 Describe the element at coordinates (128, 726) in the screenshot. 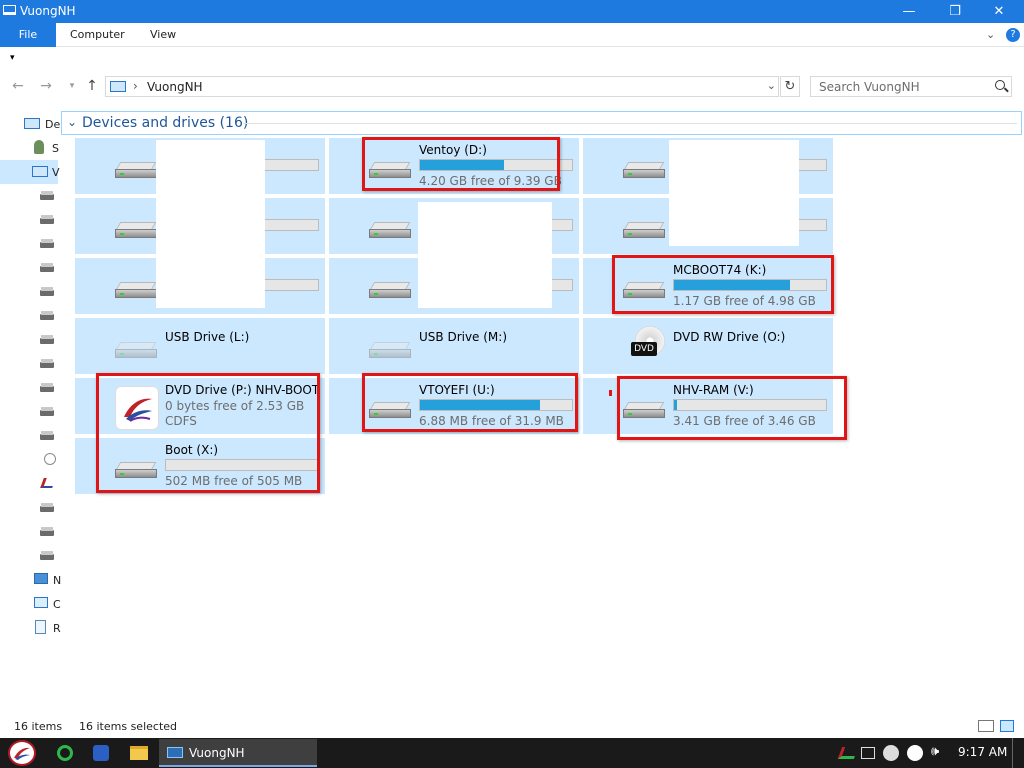

I see `selected-count: 16 items selected` at that location.